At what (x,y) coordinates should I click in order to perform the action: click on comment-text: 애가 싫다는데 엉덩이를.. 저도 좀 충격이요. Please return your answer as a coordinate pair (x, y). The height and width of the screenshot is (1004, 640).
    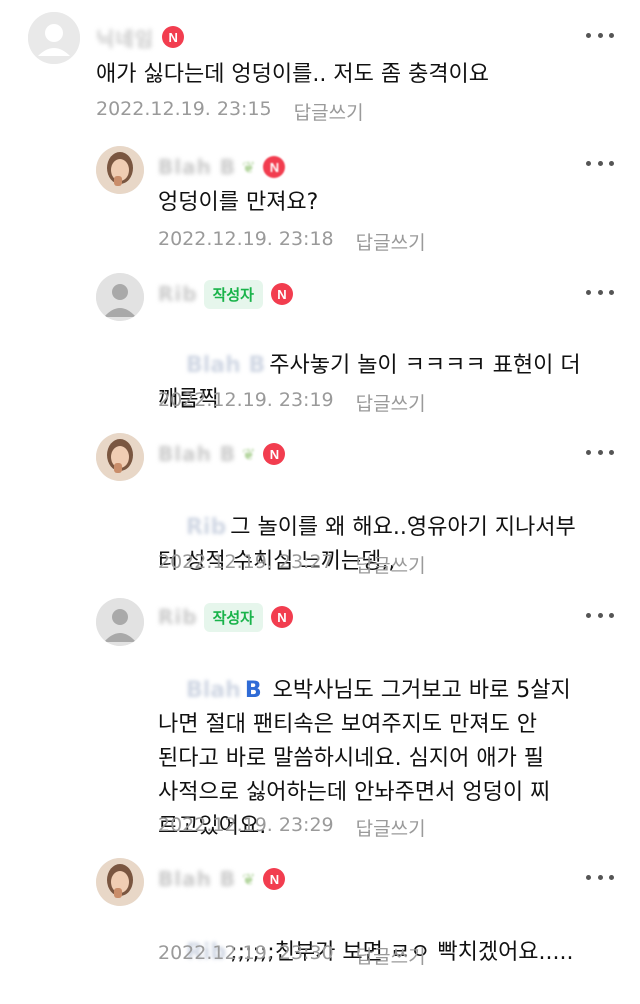
    Looking at the image, I should click on (293, 74).